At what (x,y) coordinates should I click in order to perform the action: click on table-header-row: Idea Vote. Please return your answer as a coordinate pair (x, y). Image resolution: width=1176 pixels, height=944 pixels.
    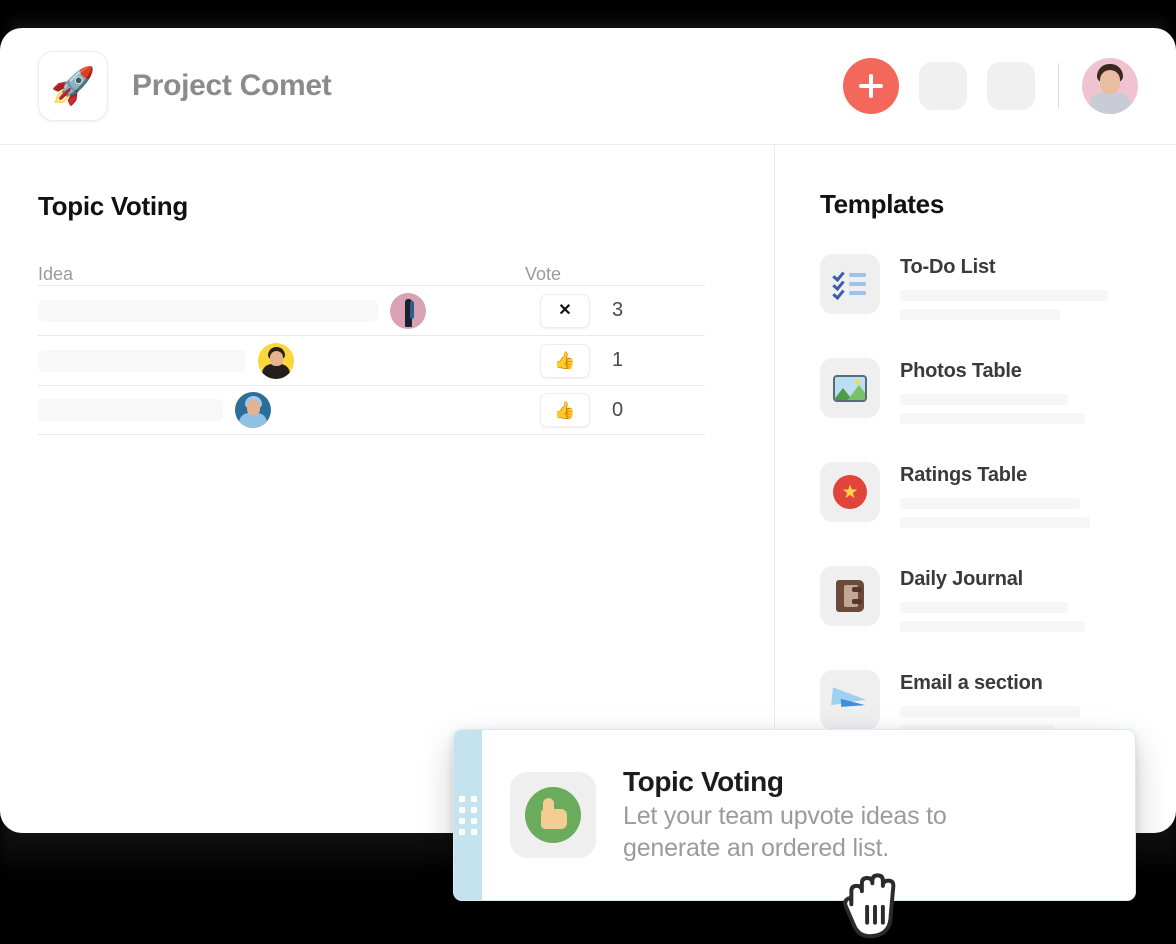
    Looking at the image, I should click on (371, 268).